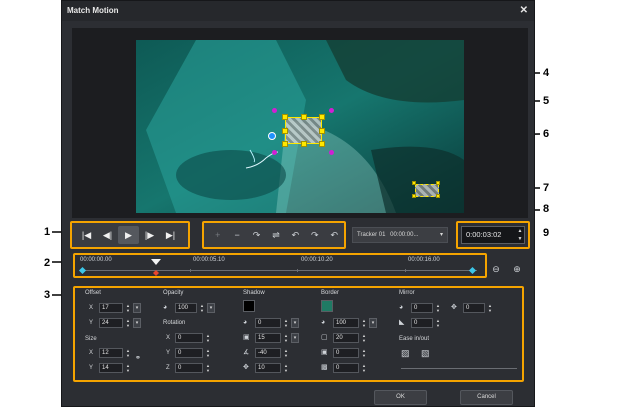  Describe the element at coordinates (303, 130) in the screenshot. I see `motion-tracker-box` at that location.